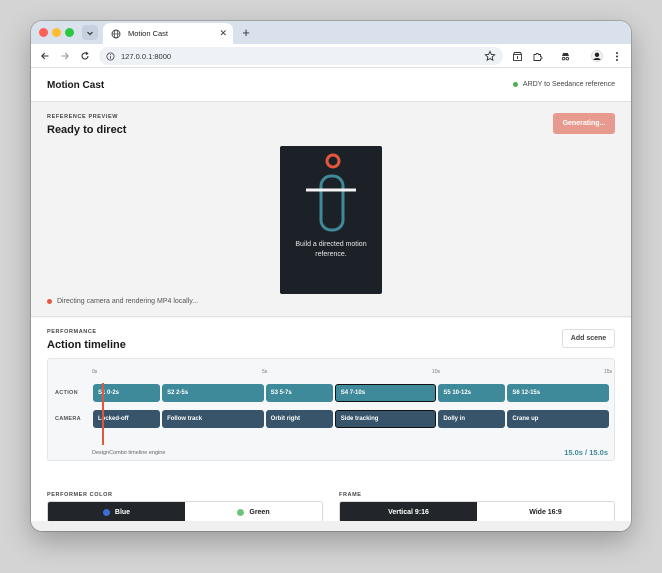 Image resolution: width=662 pixels, height=573 pixels. I want to click on url-text: 127.0.0.1:8000, so click(146, 56).